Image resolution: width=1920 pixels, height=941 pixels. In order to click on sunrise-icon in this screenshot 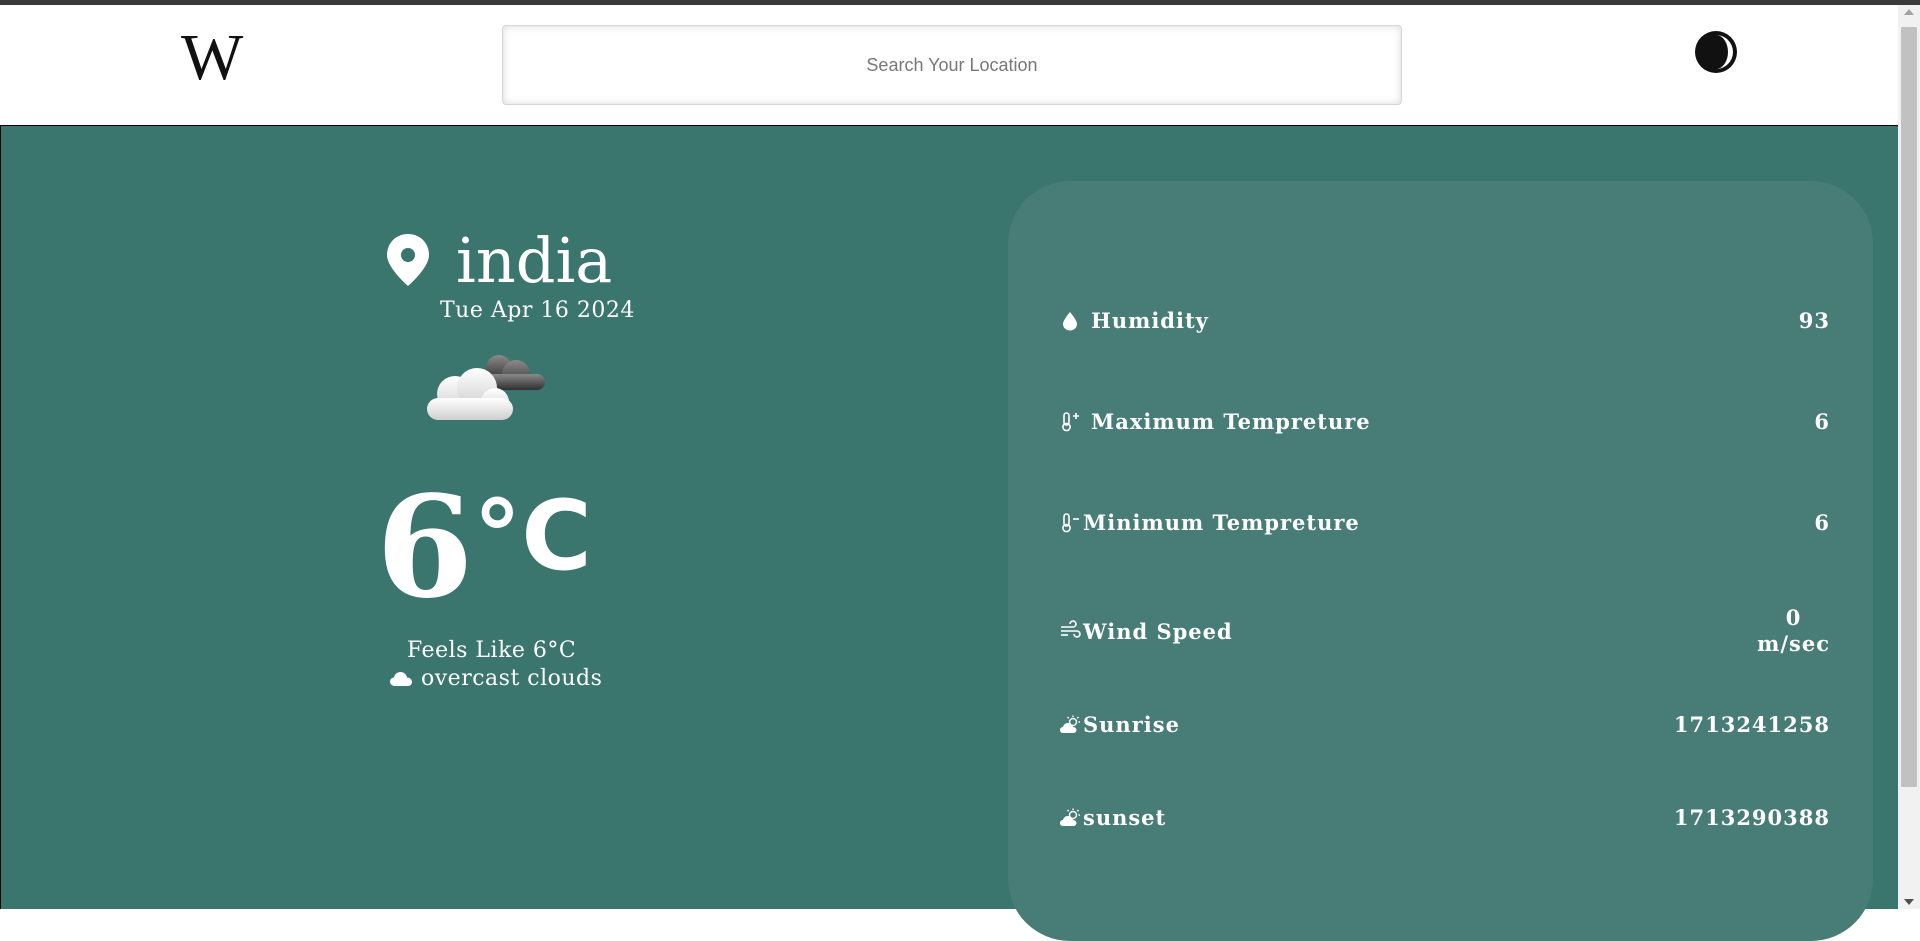, I will do `click(1070, 724)`.